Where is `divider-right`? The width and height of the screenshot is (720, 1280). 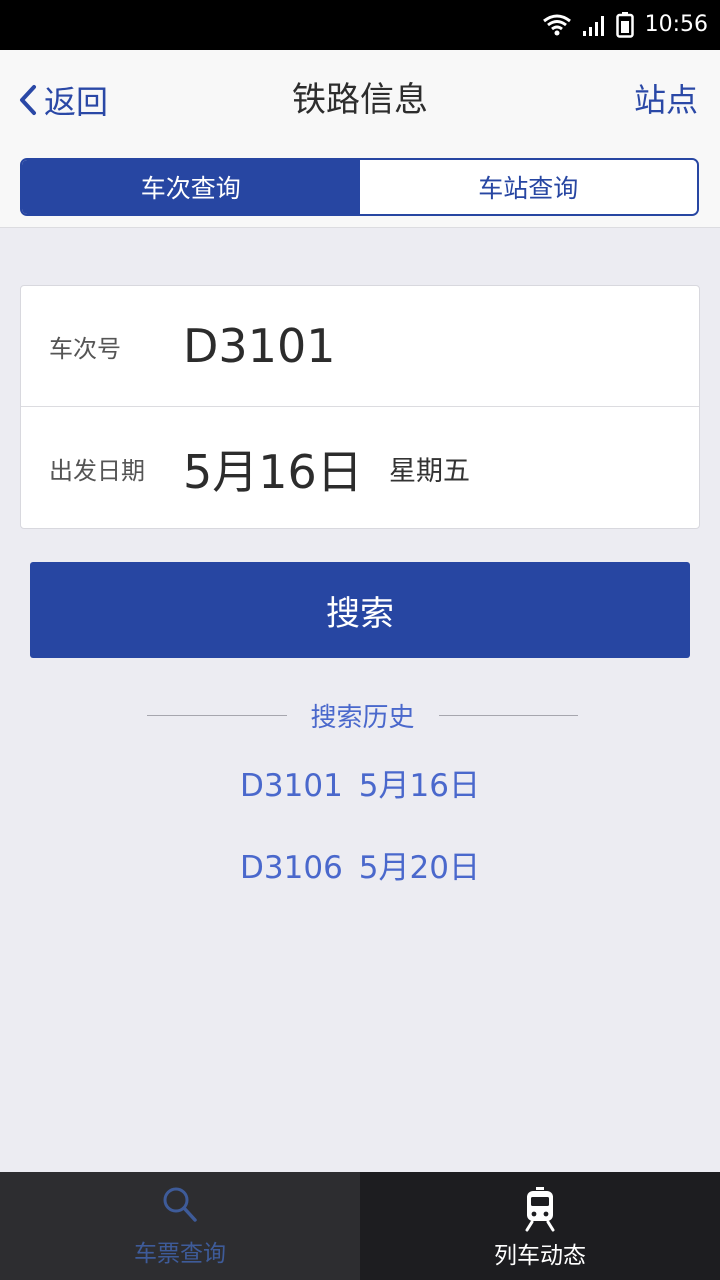 divider-right is located at coordinates (508, 715).